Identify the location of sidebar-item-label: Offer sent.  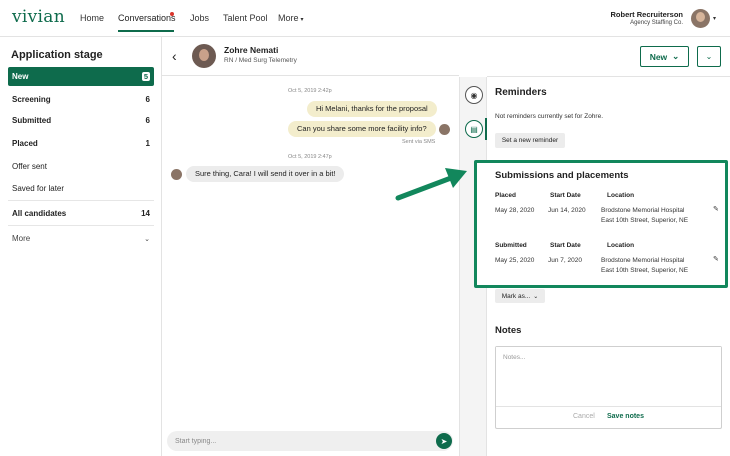
(29, 166).